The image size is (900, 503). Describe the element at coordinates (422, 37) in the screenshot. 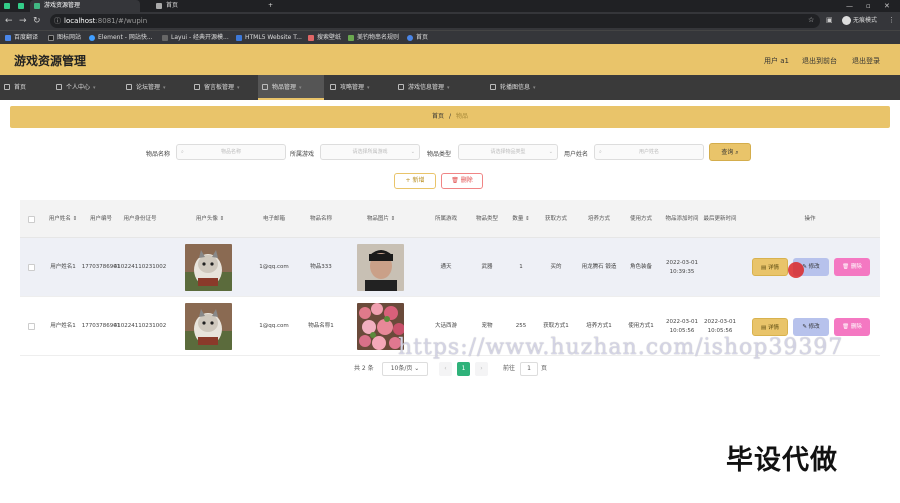

I see `bookmark-label: 首页` at that location.